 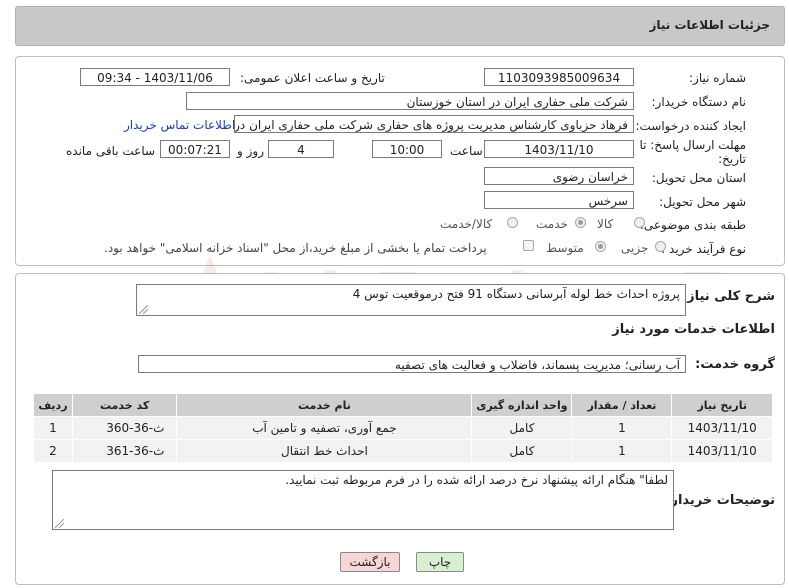 I want to click on col-row: ردیف, so click(x=53, y=405).